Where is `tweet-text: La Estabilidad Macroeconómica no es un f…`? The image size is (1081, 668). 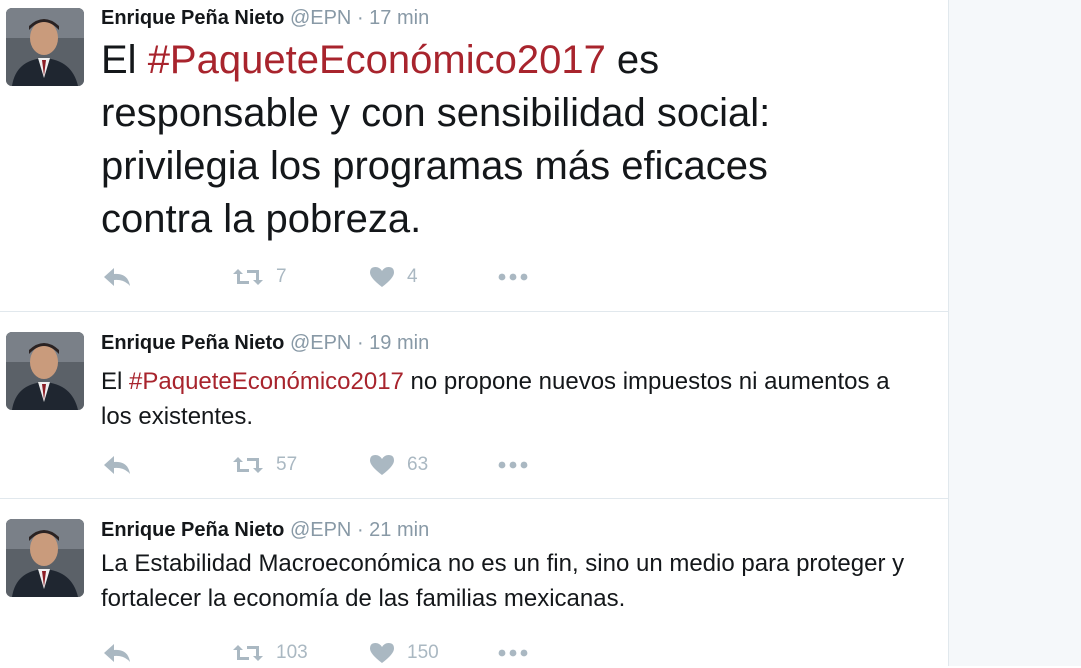 tweet-text: La Estabilidad Macroeconómica no es un f… is located at coordinates (511, 581).